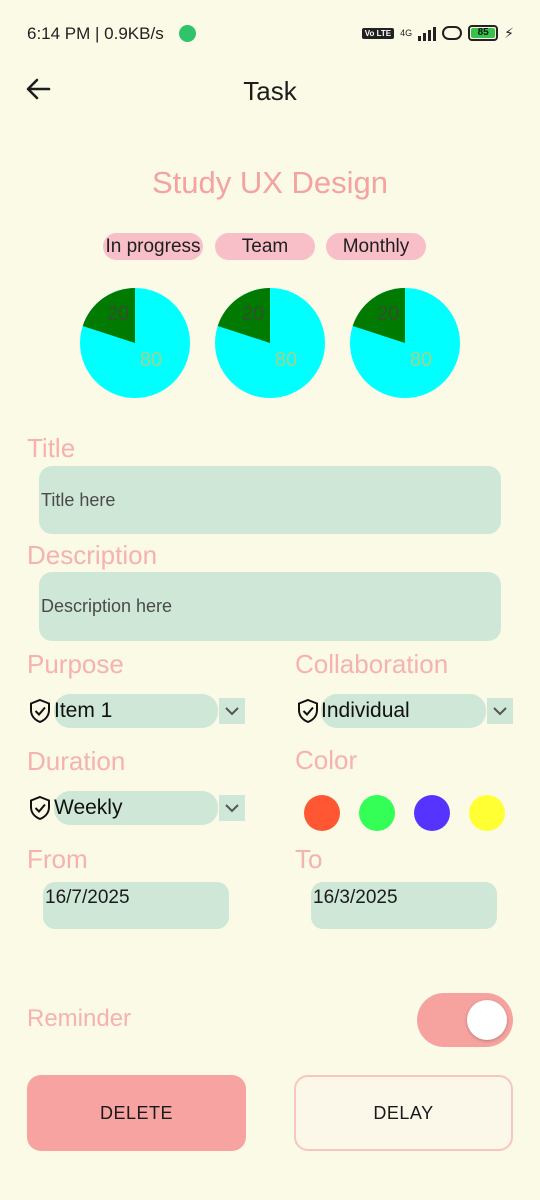 This screenshot has height=1200, width=540. What do you see at coordinates (118, 314) in the screenshot?
I see `pie-1-small-label: 20` at bounding box center [118, 314].